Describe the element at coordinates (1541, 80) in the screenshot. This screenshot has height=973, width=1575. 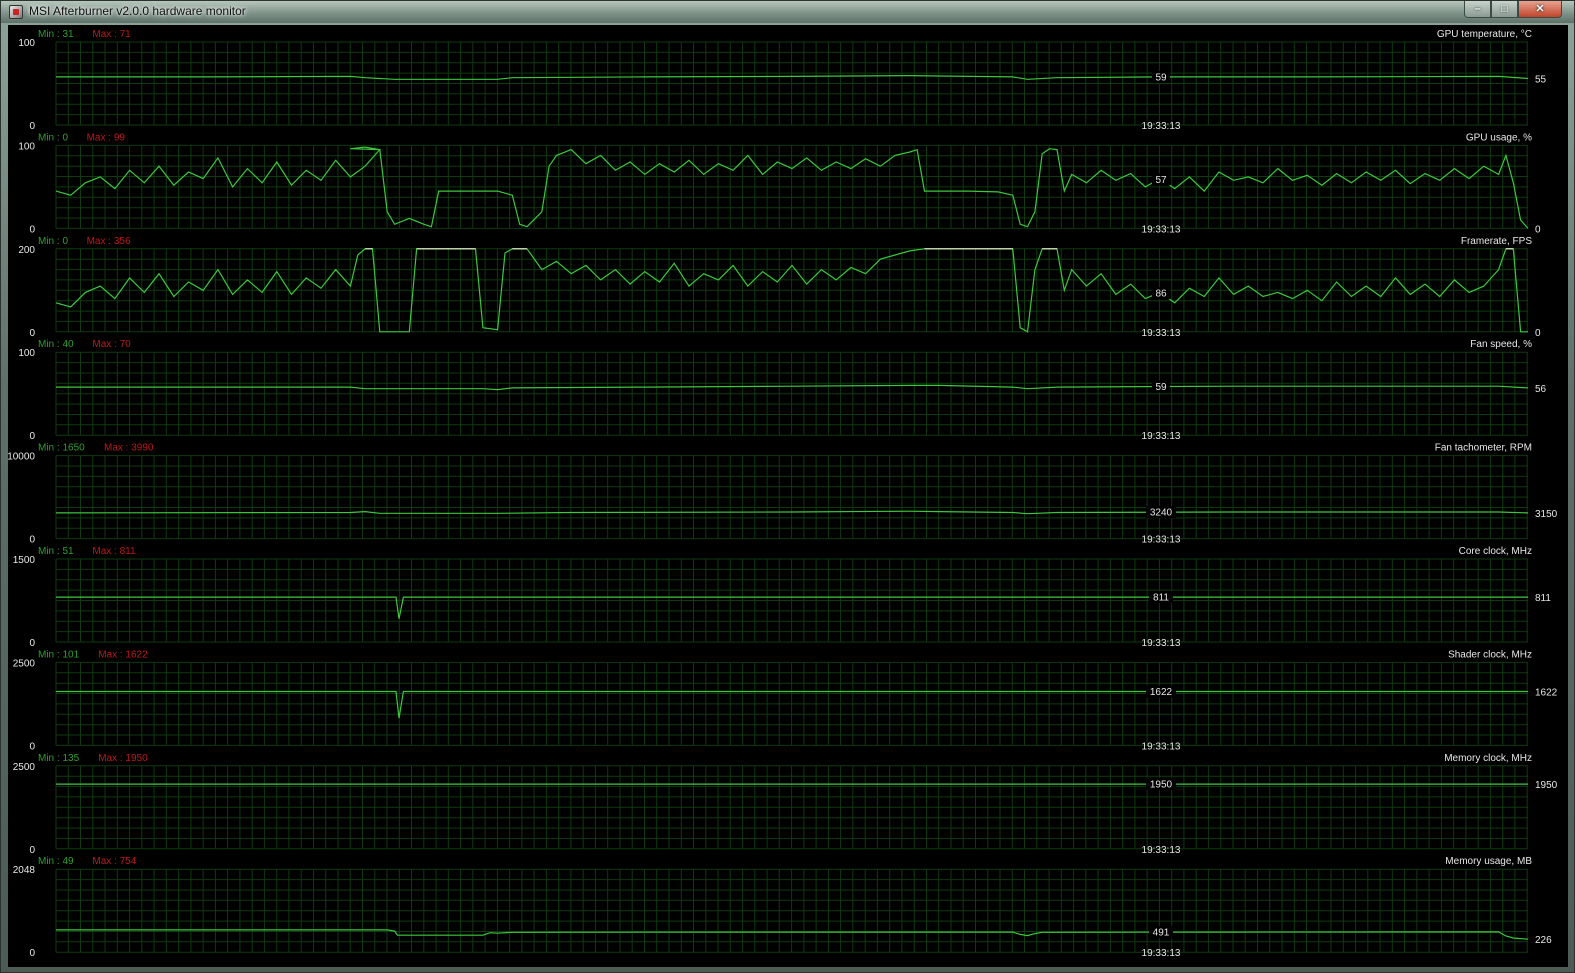
I see `current-value: 55` at that location.